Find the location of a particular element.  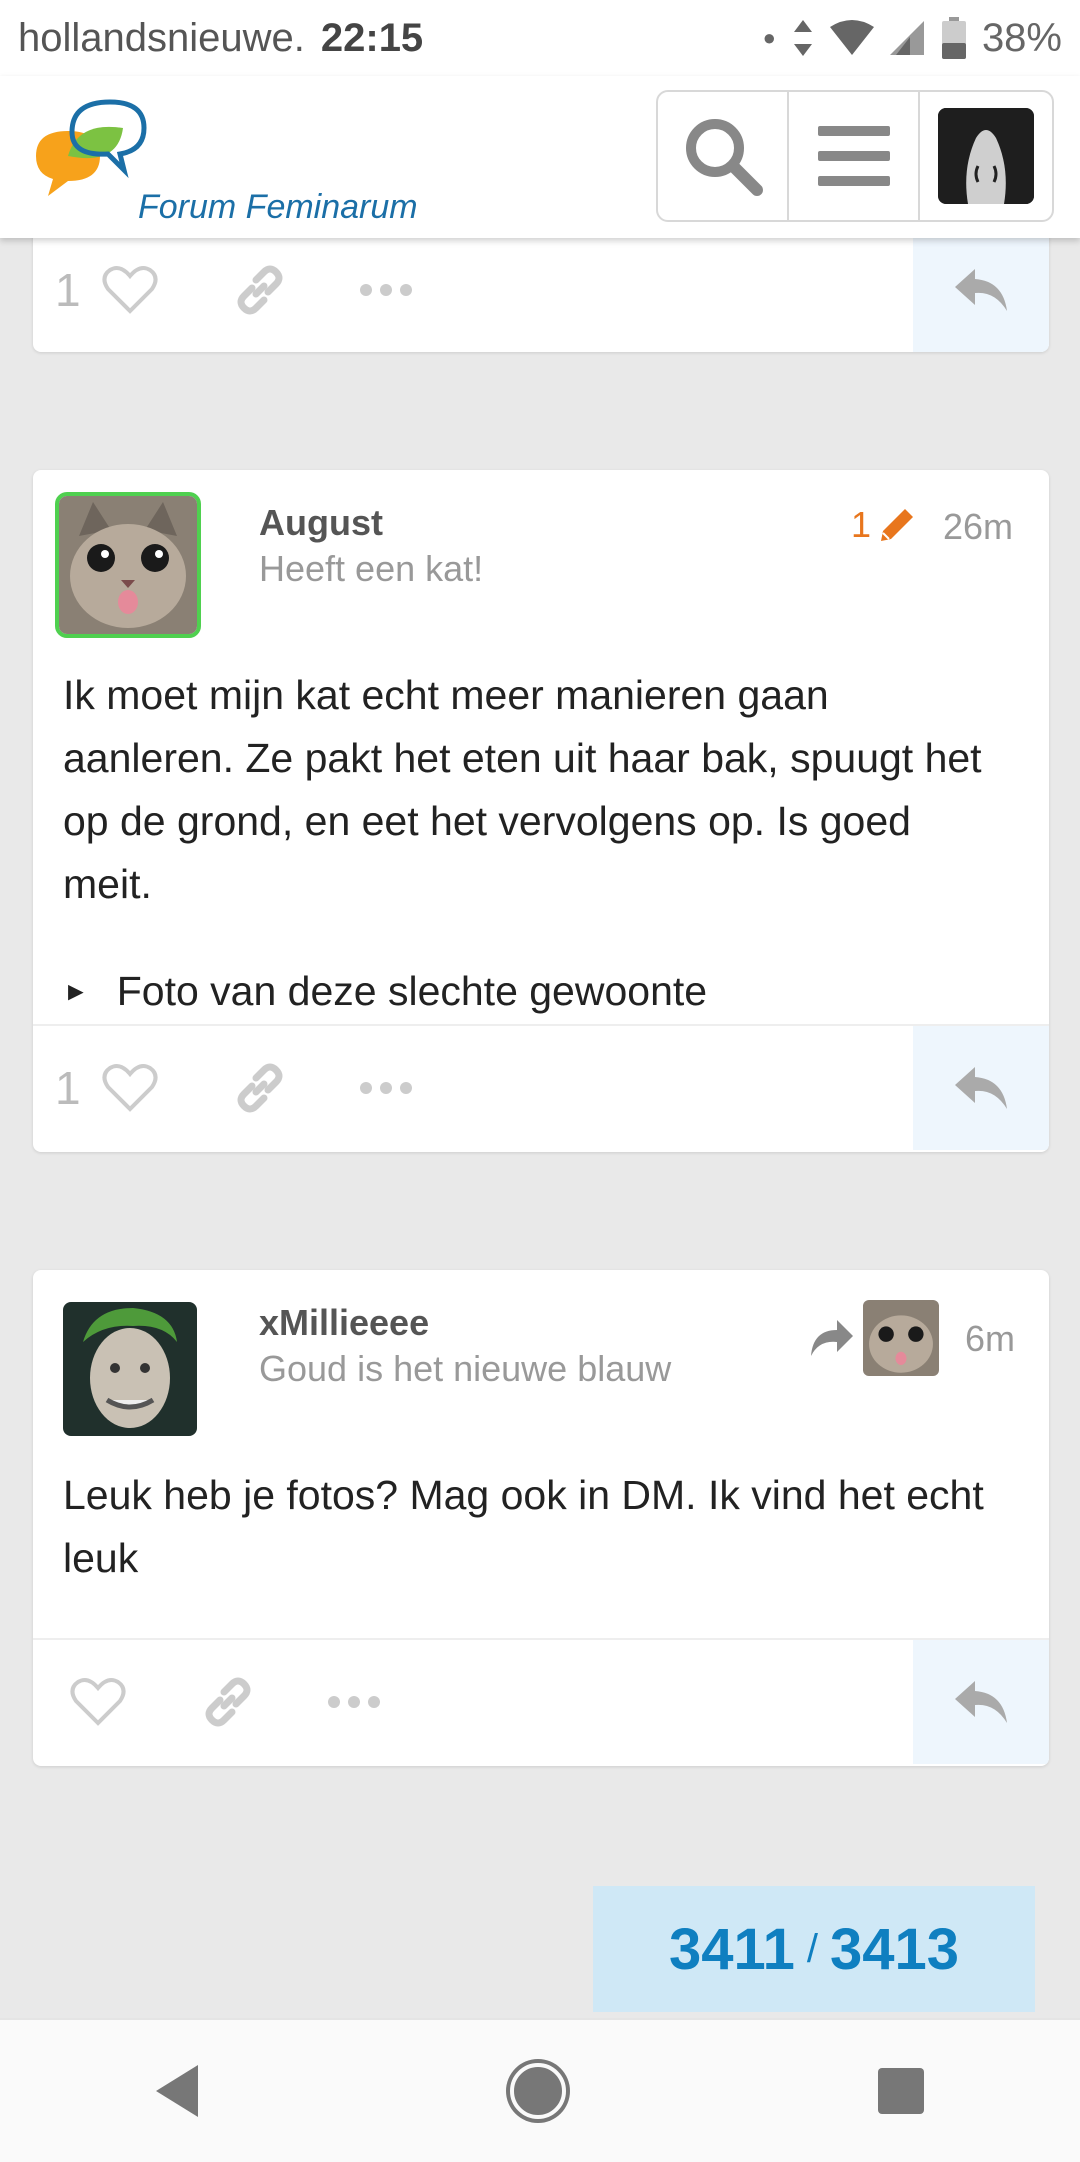

wifi-icon is located at coordinates (851, 37).